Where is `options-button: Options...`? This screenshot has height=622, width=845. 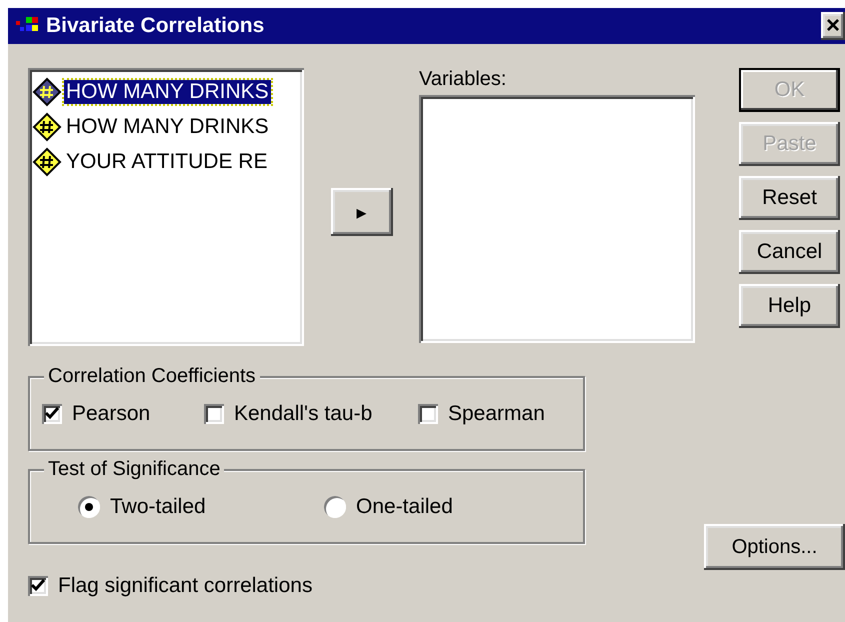
options-button: Options... is located at coordinates (774, 547).